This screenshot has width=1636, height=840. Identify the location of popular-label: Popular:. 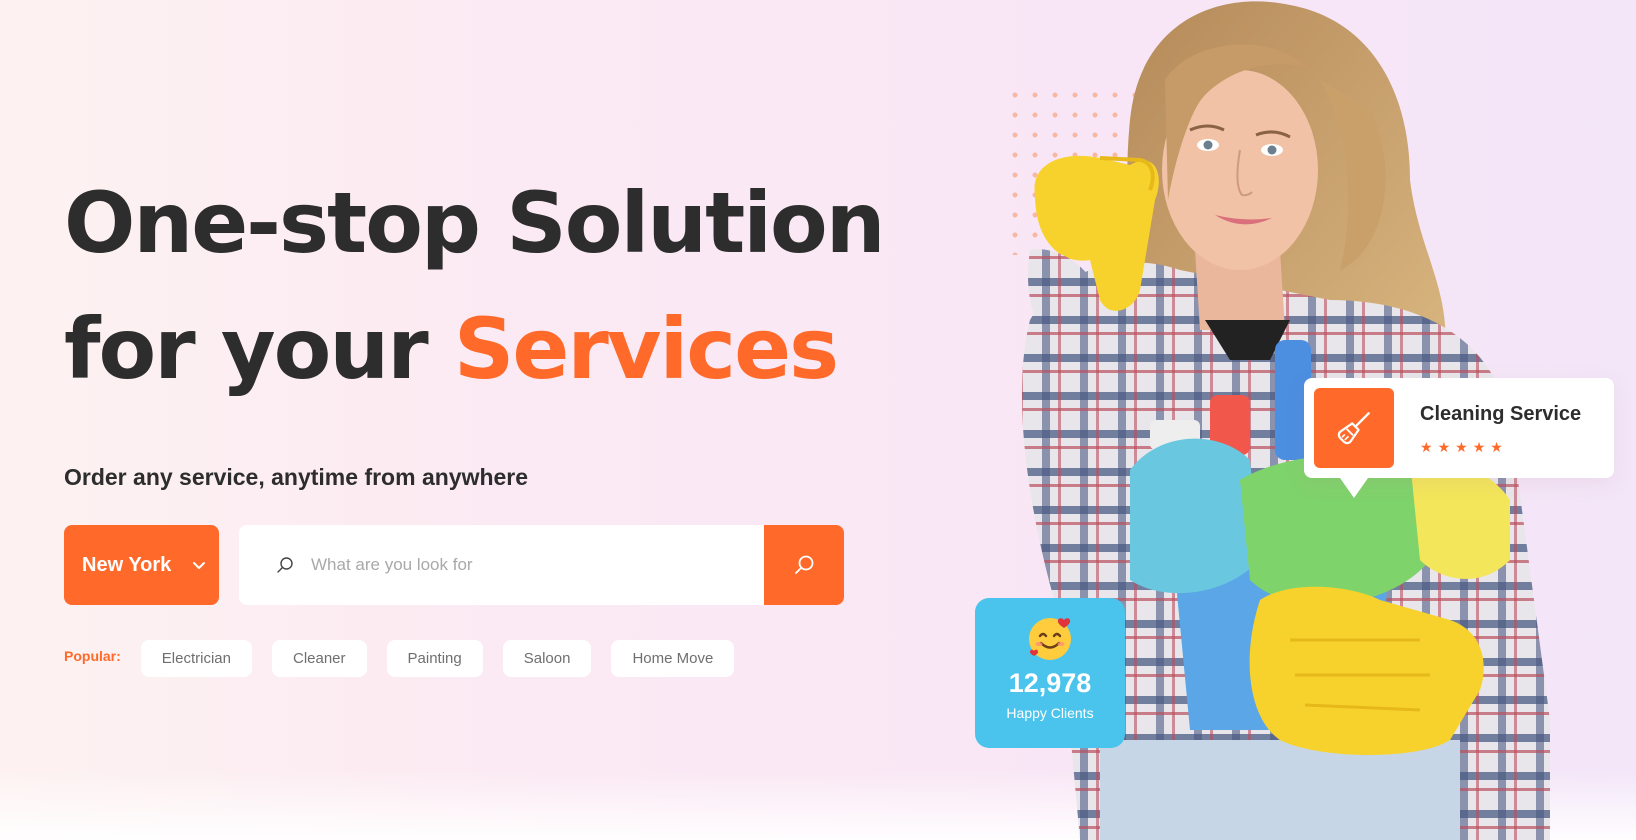
(92, 656).